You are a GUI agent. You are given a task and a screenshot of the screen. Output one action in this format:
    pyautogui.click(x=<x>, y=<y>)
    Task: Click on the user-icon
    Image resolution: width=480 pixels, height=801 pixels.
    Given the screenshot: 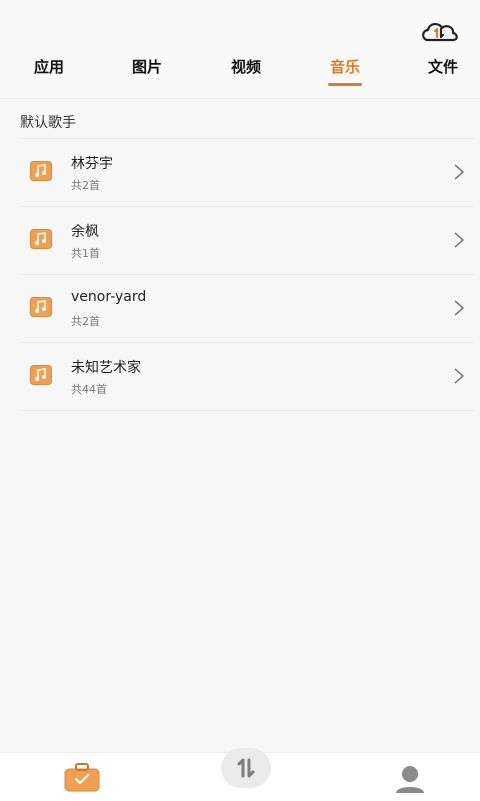 What is the action you would take?
    pyautogui.click(x=410, y=778)
    